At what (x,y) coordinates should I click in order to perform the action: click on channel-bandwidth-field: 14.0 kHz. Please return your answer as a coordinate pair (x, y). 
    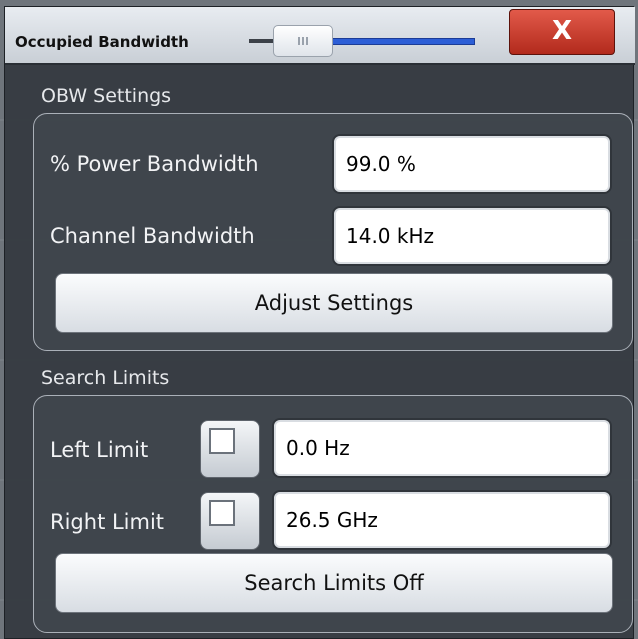
    Looking at the image, I should click on (472, 236).